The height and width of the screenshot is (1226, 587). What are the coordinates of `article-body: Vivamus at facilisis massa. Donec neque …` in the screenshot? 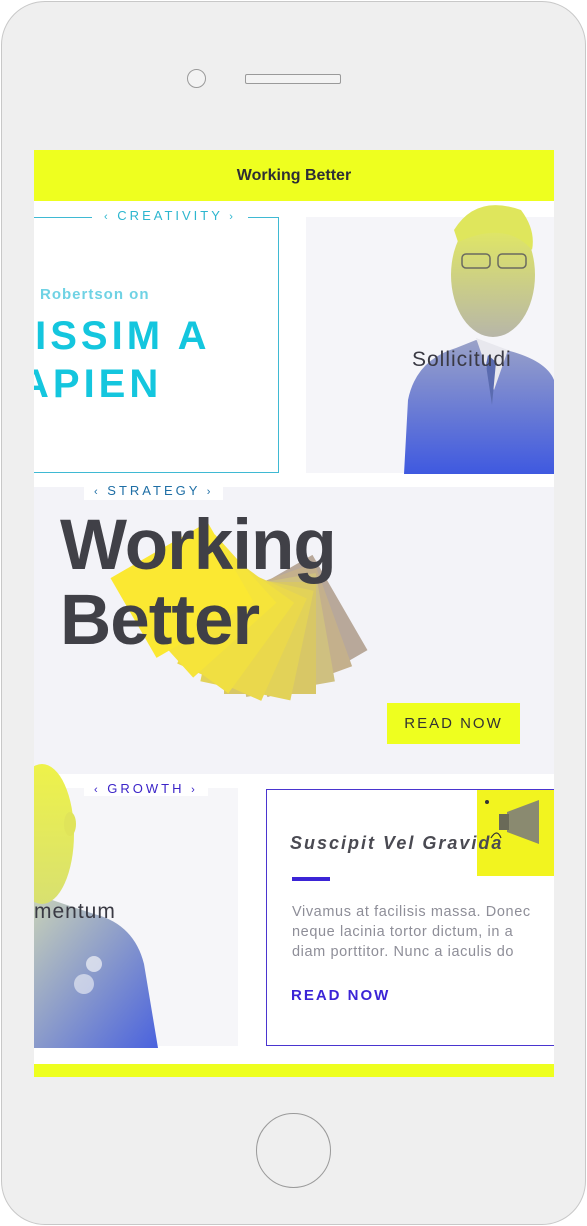 It's located at (423, 932).